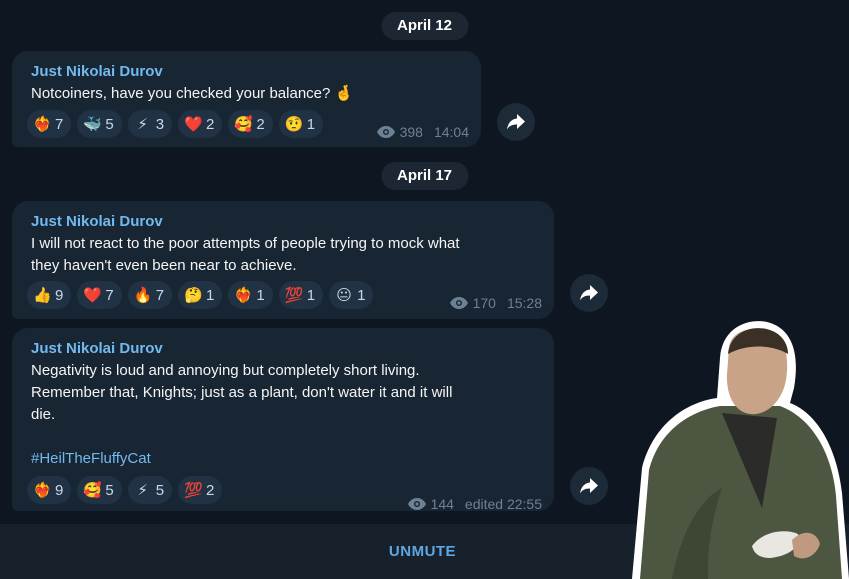 This screenshot has height=579, width=849. What do you see at coordinates (143, 295) in the screenshot?
I see `reaction-emoji: 🔥` at bounding box center [143, 295].